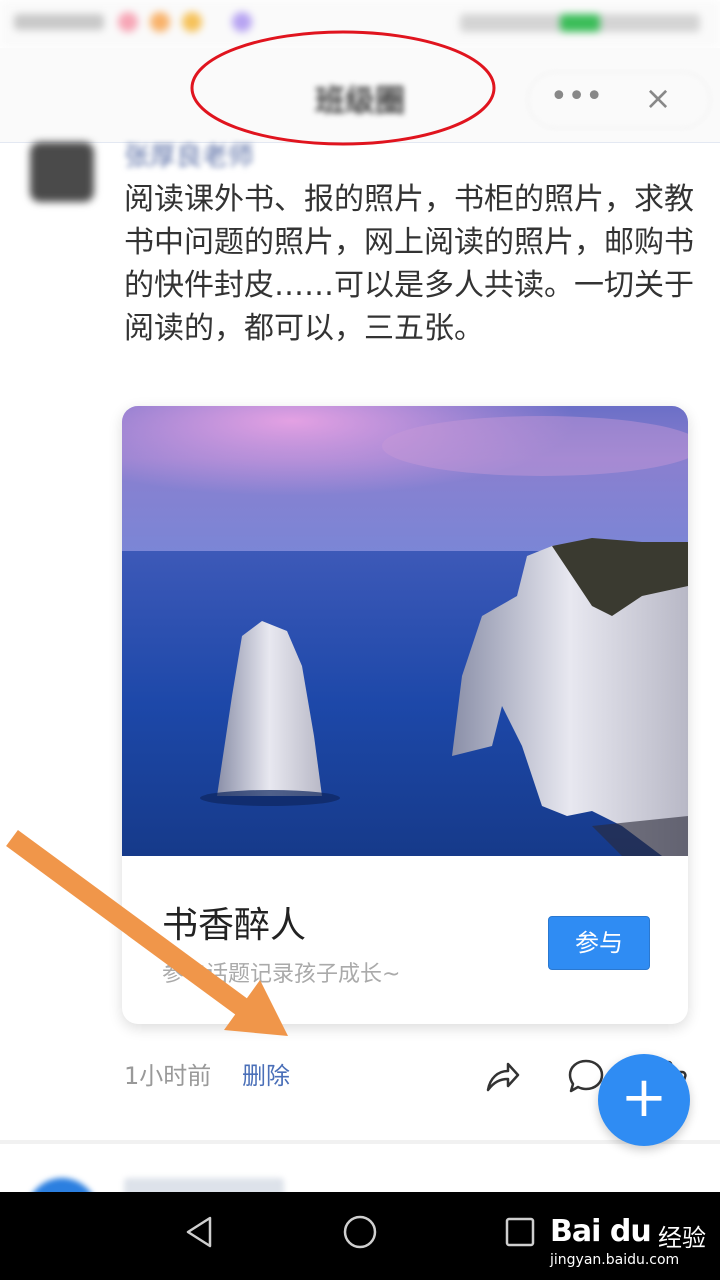 The height and width of the screenshot is (1280, 720). I want to click on share-icon, so click(502, 1076).